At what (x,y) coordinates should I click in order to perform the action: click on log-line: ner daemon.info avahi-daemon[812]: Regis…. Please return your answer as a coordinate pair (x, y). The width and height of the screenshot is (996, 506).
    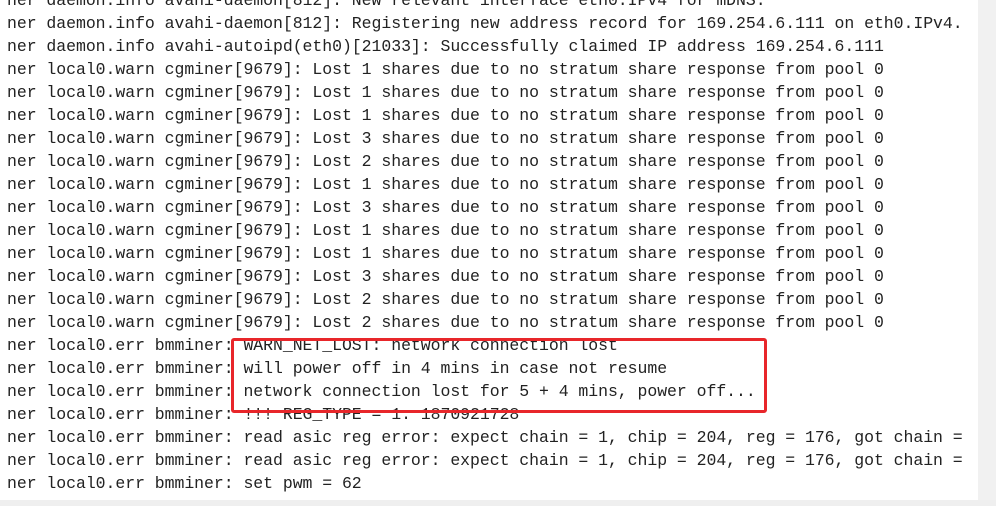
    Looking at the image, I should click on (485, 23).